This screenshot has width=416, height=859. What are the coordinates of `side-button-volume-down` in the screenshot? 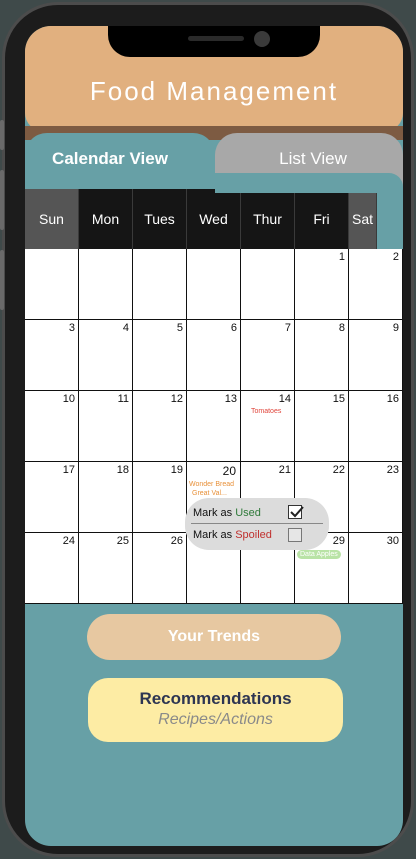 It's located at (2, 280).